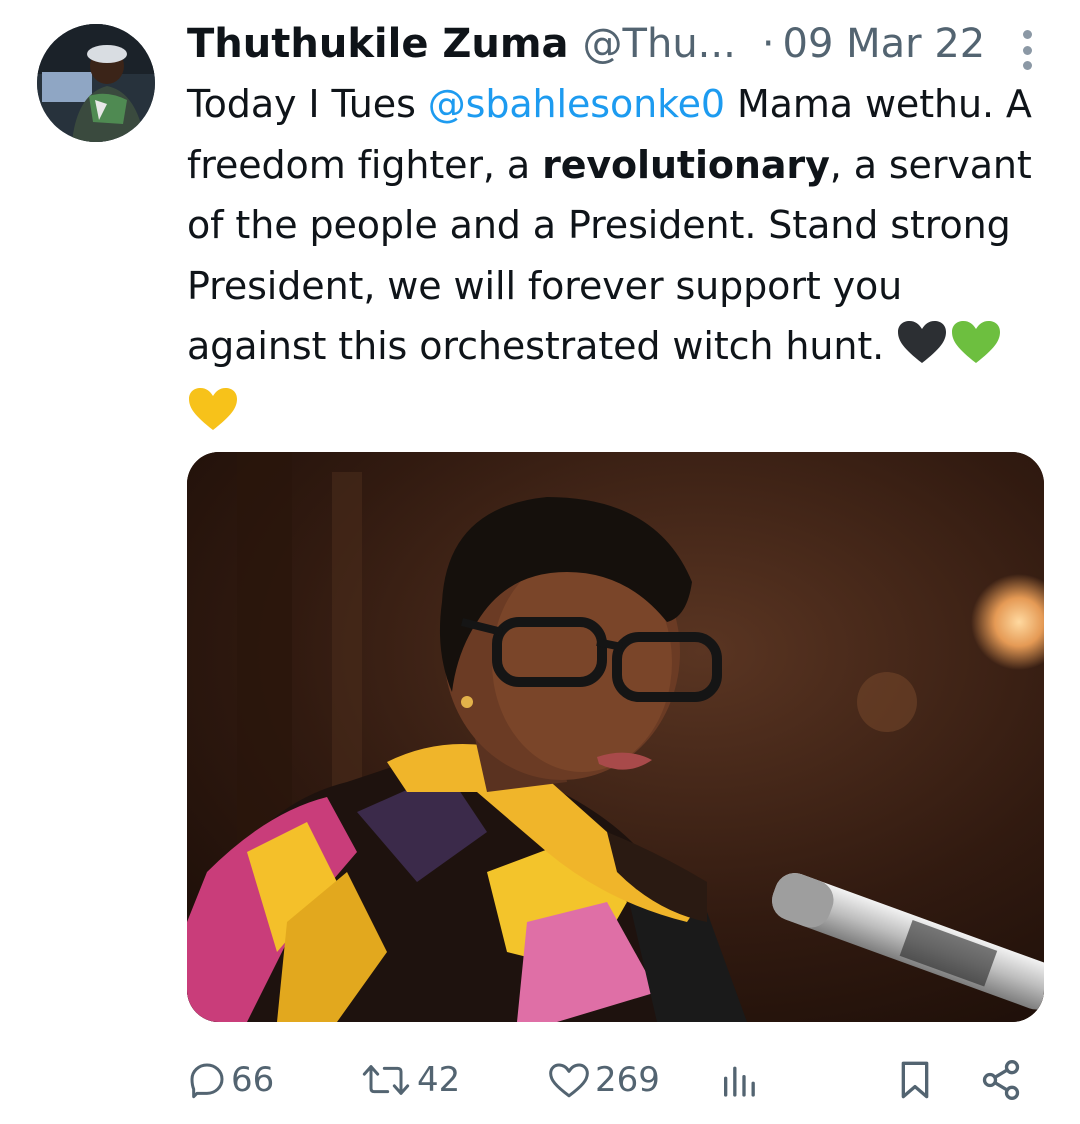  Describe the element at coordinates (627, 1080) in the screenshot. I see `like-count: 269` at that location.